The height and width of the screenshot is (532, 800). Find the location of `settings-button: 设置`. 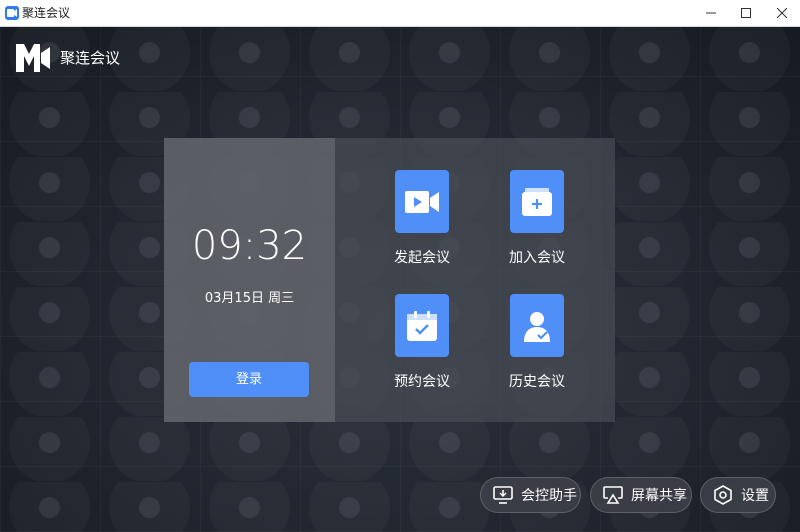

settings-button: 设置 is located at coordinates (738, 495).